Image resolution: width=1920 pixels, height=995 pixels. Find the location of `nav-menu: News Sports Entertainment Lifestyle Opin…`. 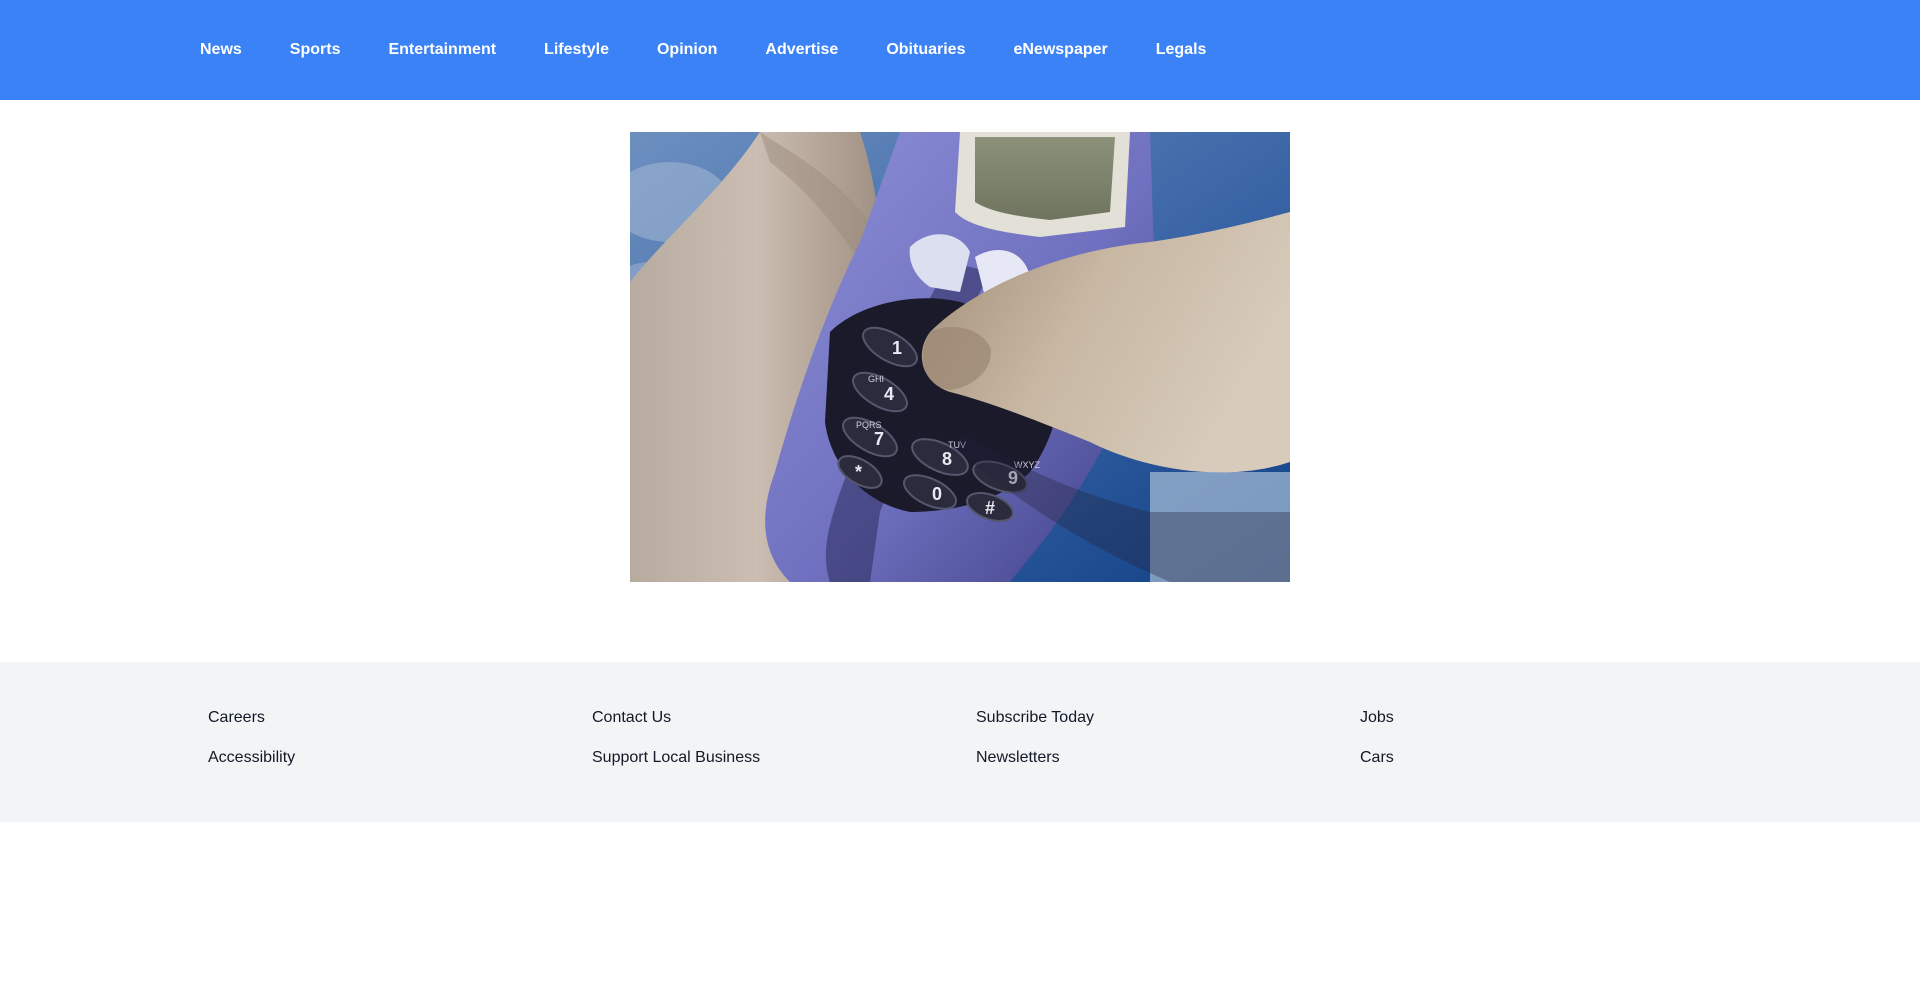

nav-menu: News Sports Entertainment Lifestyle Opin… is located at coordinates (703, 50).